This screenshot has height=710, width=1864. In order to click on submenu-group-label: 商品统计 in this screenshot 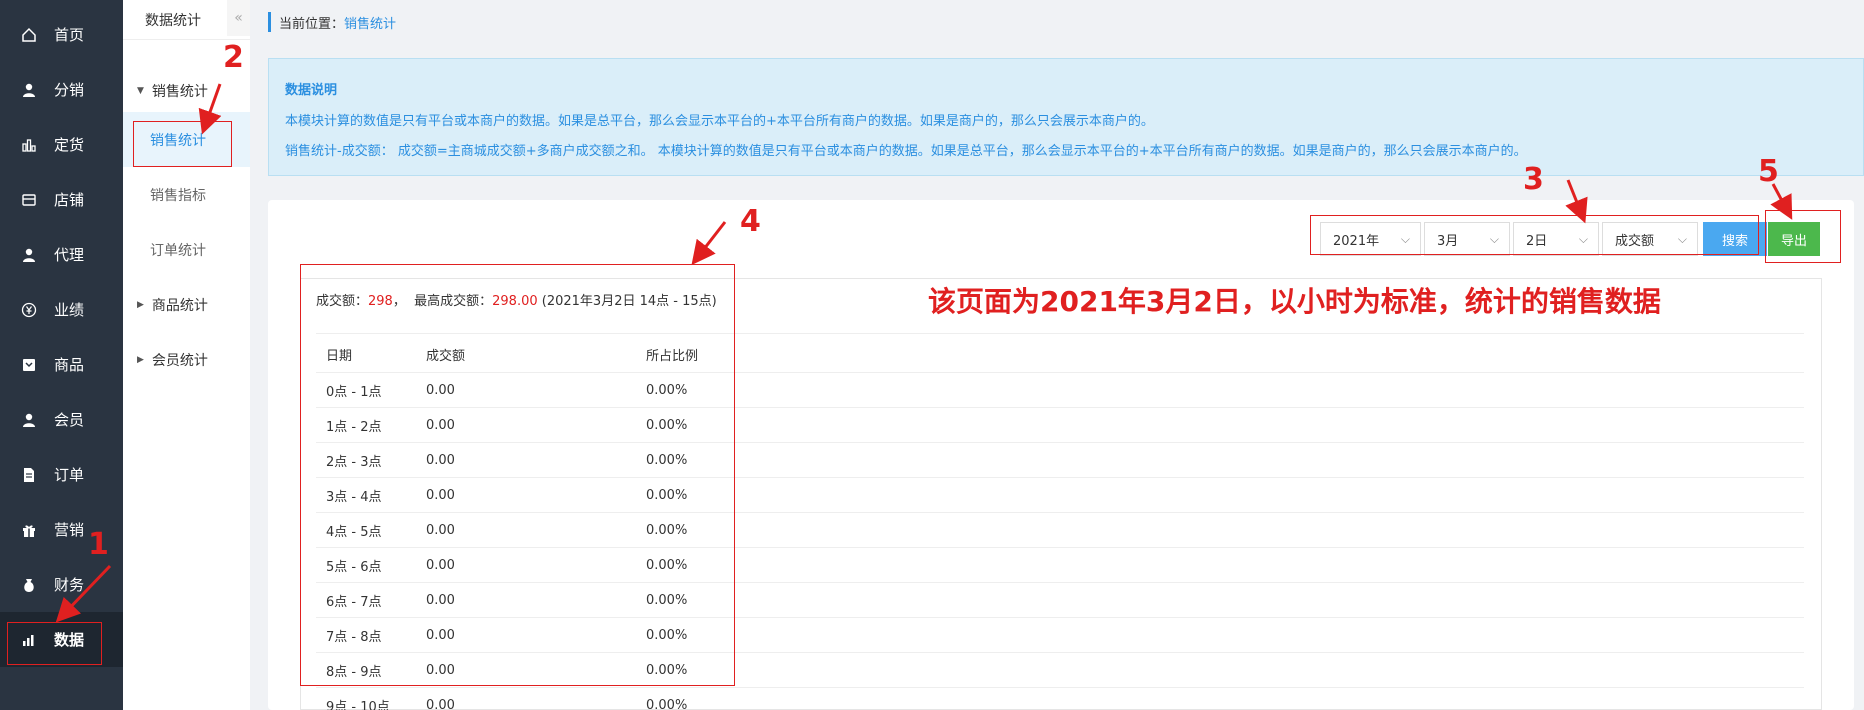, I will do `click(179, 305)`.